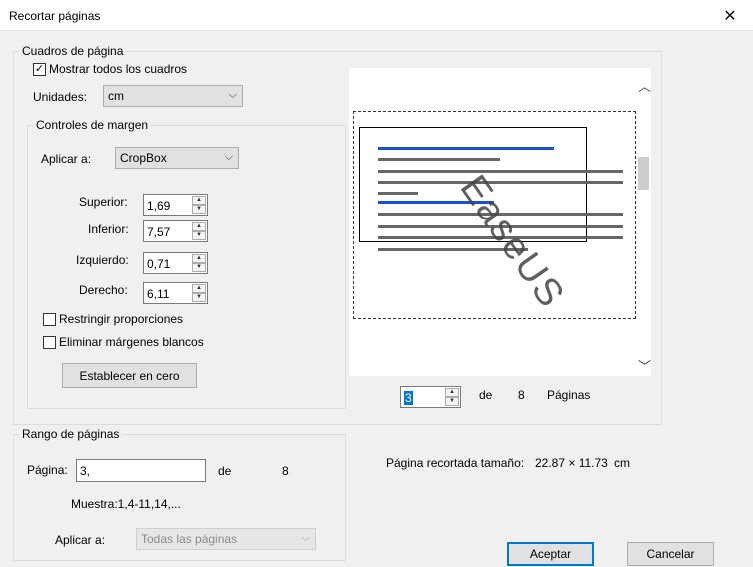 The image size is (753, 567). I want to click on accept-button: Aceptar, so click(550, 554).